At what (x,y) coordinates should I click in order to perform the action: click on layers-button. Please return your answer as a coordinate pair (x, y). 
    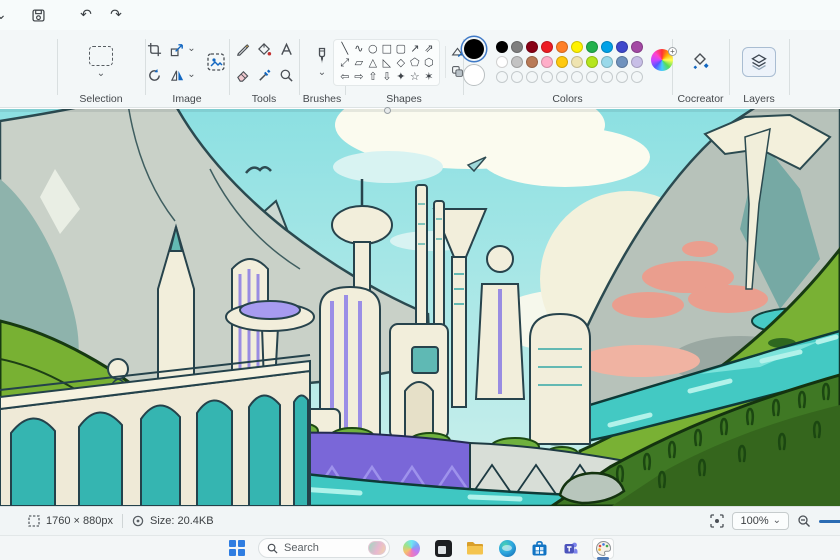
    Looking at the image, I should click on (759, 62).